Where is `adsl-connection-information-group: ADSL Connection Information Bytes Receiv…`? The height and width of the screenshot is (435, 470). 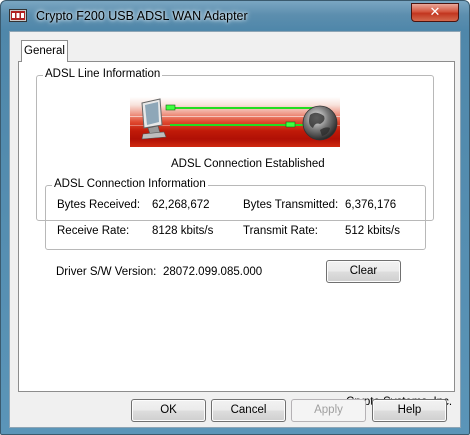 adsl-connection-information-group: ADSL Connection Information Bytes Receiv… is located at coordinates (235, 214).